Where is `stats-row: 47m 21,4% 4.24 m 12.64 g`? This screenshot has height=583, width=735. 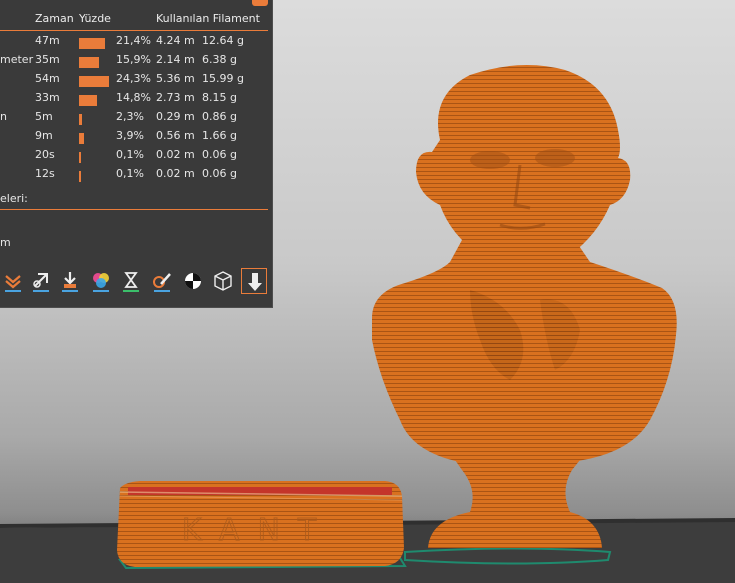
stats-row: 47m 21,4% 4.24 m 12.64 g is located at coordinates (136, 43).